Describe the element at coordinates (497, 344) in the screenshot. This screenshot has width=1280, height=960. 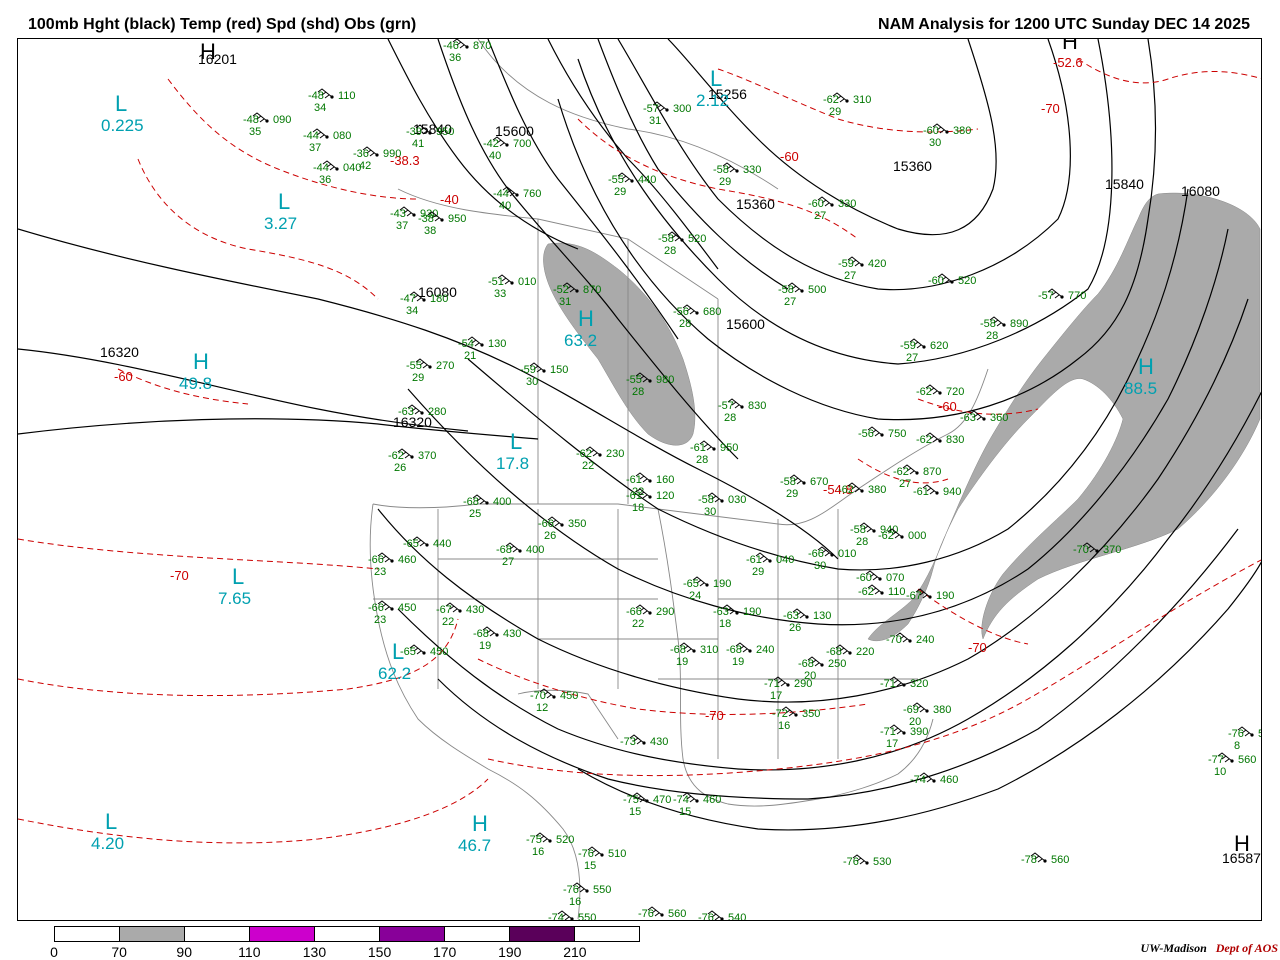
I see `station-height: 130` at that location.